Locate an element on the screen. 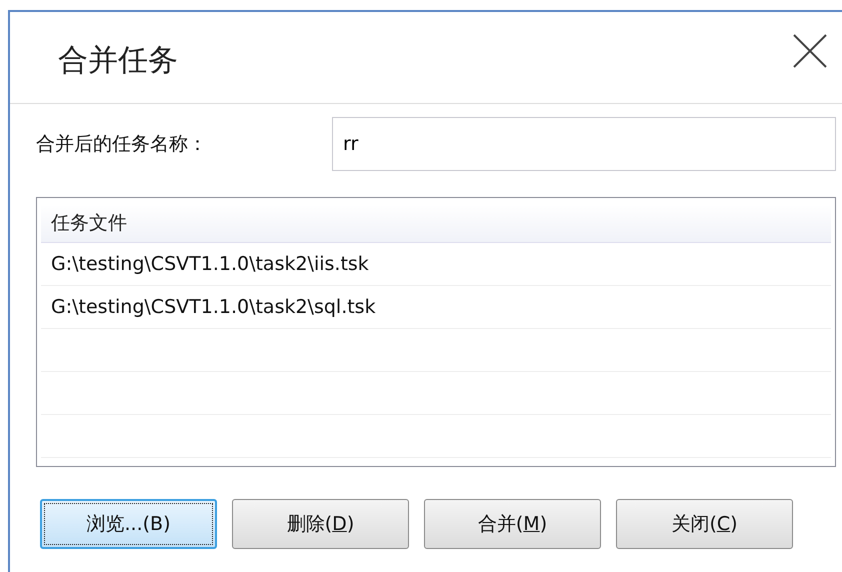  list-item: G:\testing\CSVT1.1.0\task2\iis.tsk is located at coordinates (205, 264).